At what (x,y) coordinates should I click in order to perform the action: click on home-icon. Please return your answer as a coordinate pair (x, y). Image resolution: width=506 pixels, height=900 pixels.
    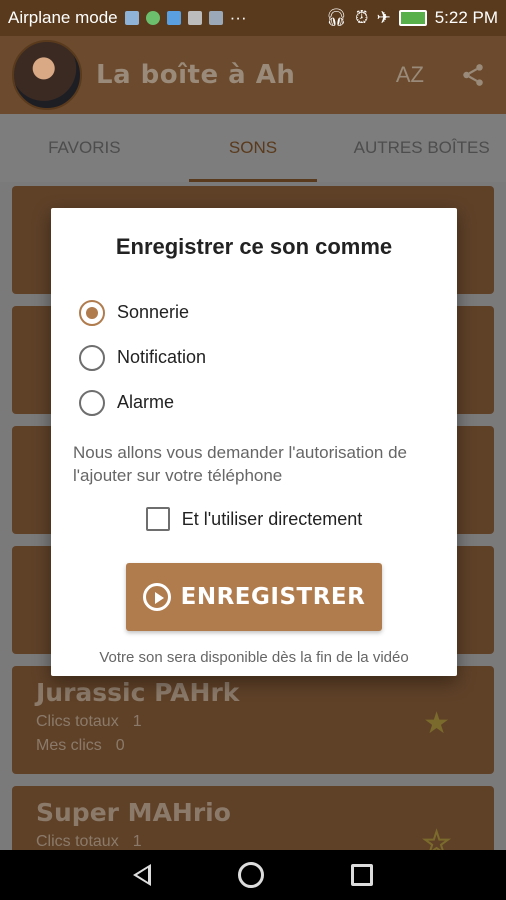
    Looking at the image, I should click on (250, 875).